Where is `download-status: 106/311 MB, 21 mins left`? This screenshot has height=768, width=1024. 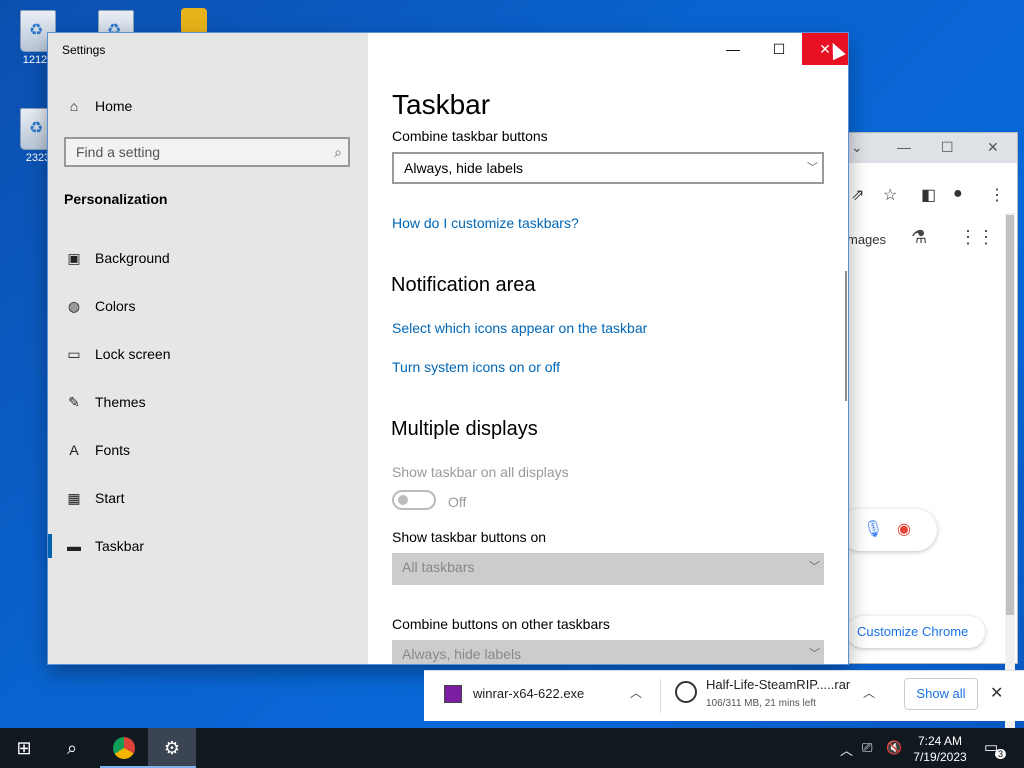 download-status: 106/311 MB, 21 mins left is located at coordinates (761, 703).